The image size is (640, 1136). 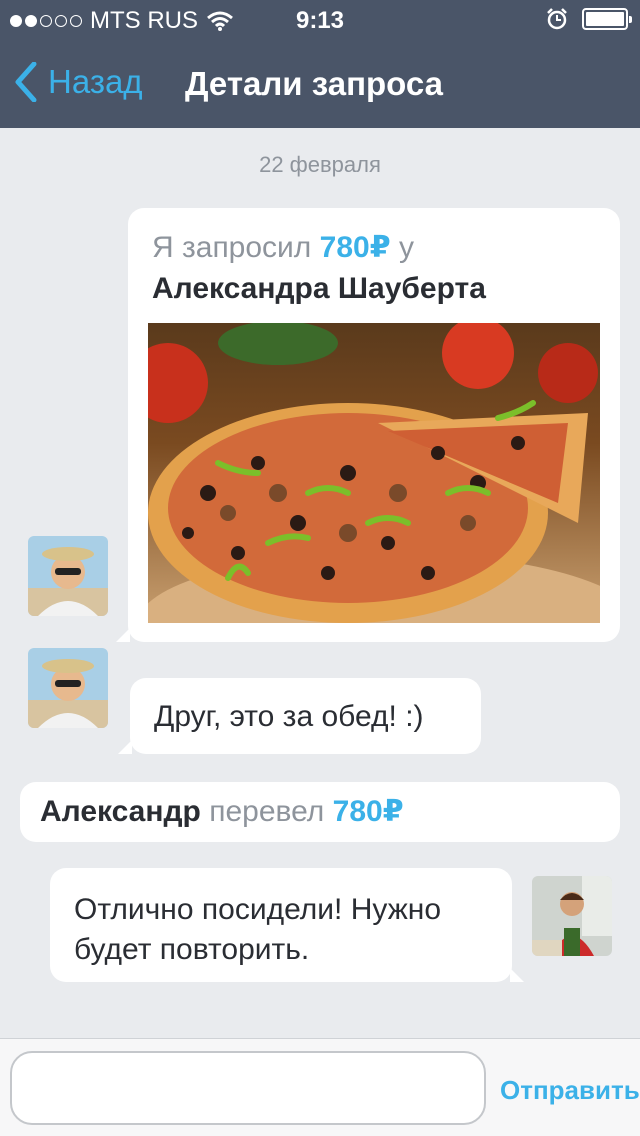 What do you see at coordinates (570, 1090) in the screenshot?
I see `send-button: Отправить` at bounding box center [570, 1090].